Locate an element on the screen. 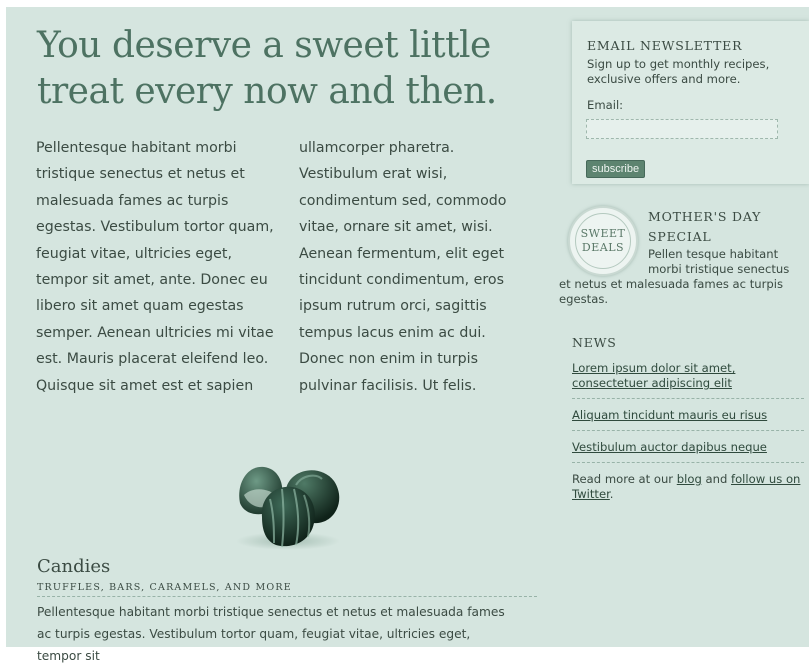  news-footer-prefix: Read more at our is located at coordinates (623, 479).